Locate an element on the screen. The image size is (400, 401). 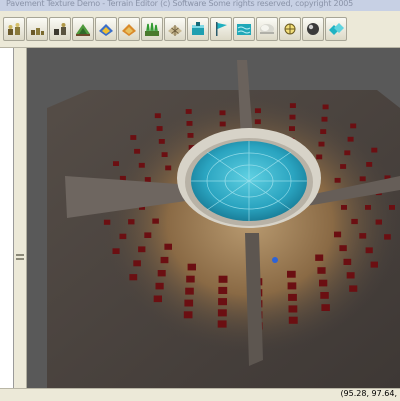
status-bar: (95.28, 97.64, is located at coordinates (200, 394).